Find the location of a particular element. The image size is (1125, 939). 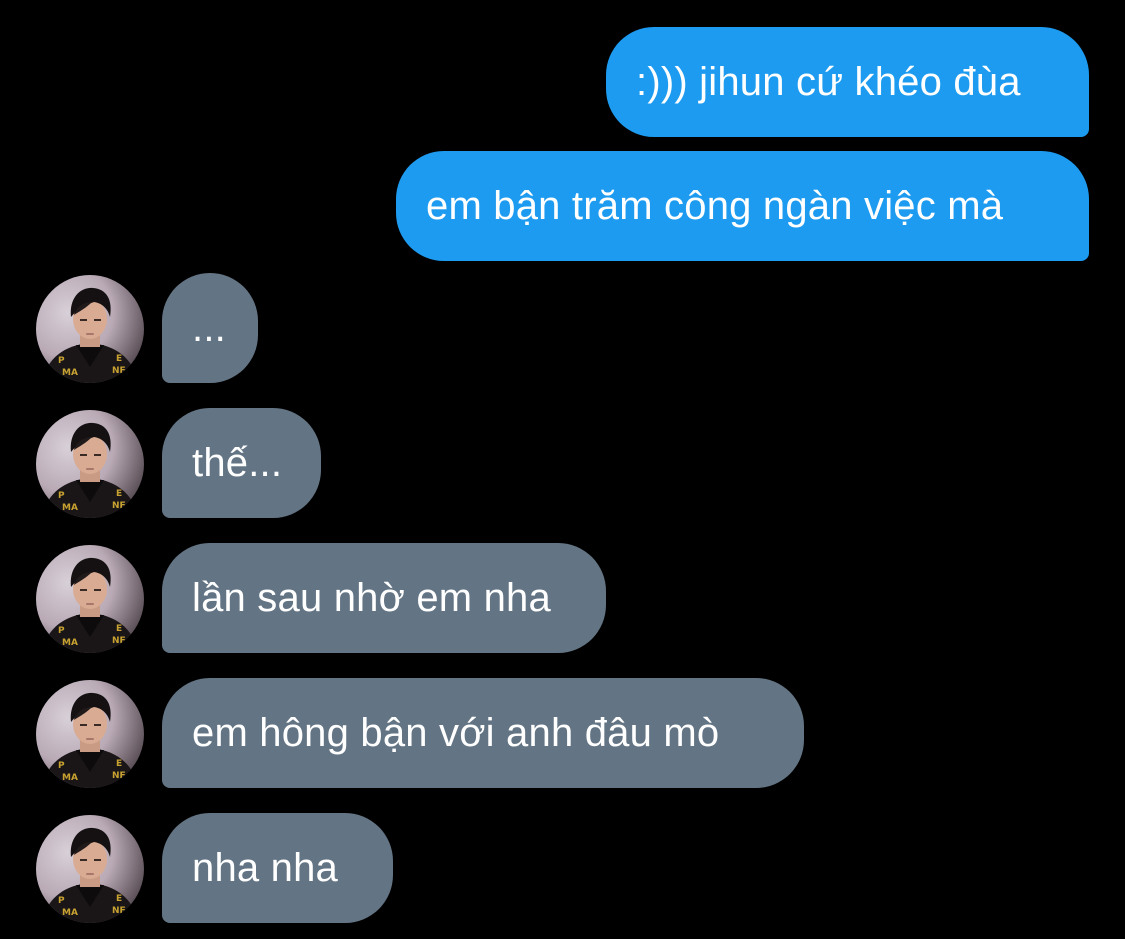

message-bubble-sent: :))) jihun cứ khéo đùa is located at coordinates (847, 82).